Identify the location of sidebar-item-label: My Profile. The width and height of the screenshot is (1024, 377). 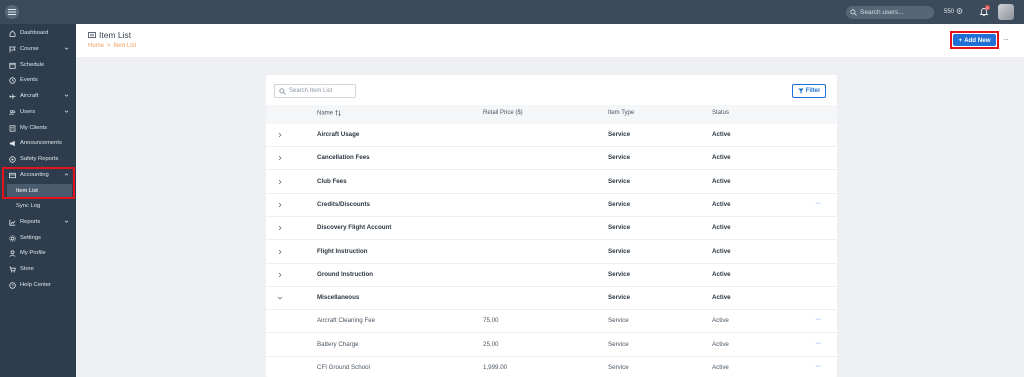
(33, 253).